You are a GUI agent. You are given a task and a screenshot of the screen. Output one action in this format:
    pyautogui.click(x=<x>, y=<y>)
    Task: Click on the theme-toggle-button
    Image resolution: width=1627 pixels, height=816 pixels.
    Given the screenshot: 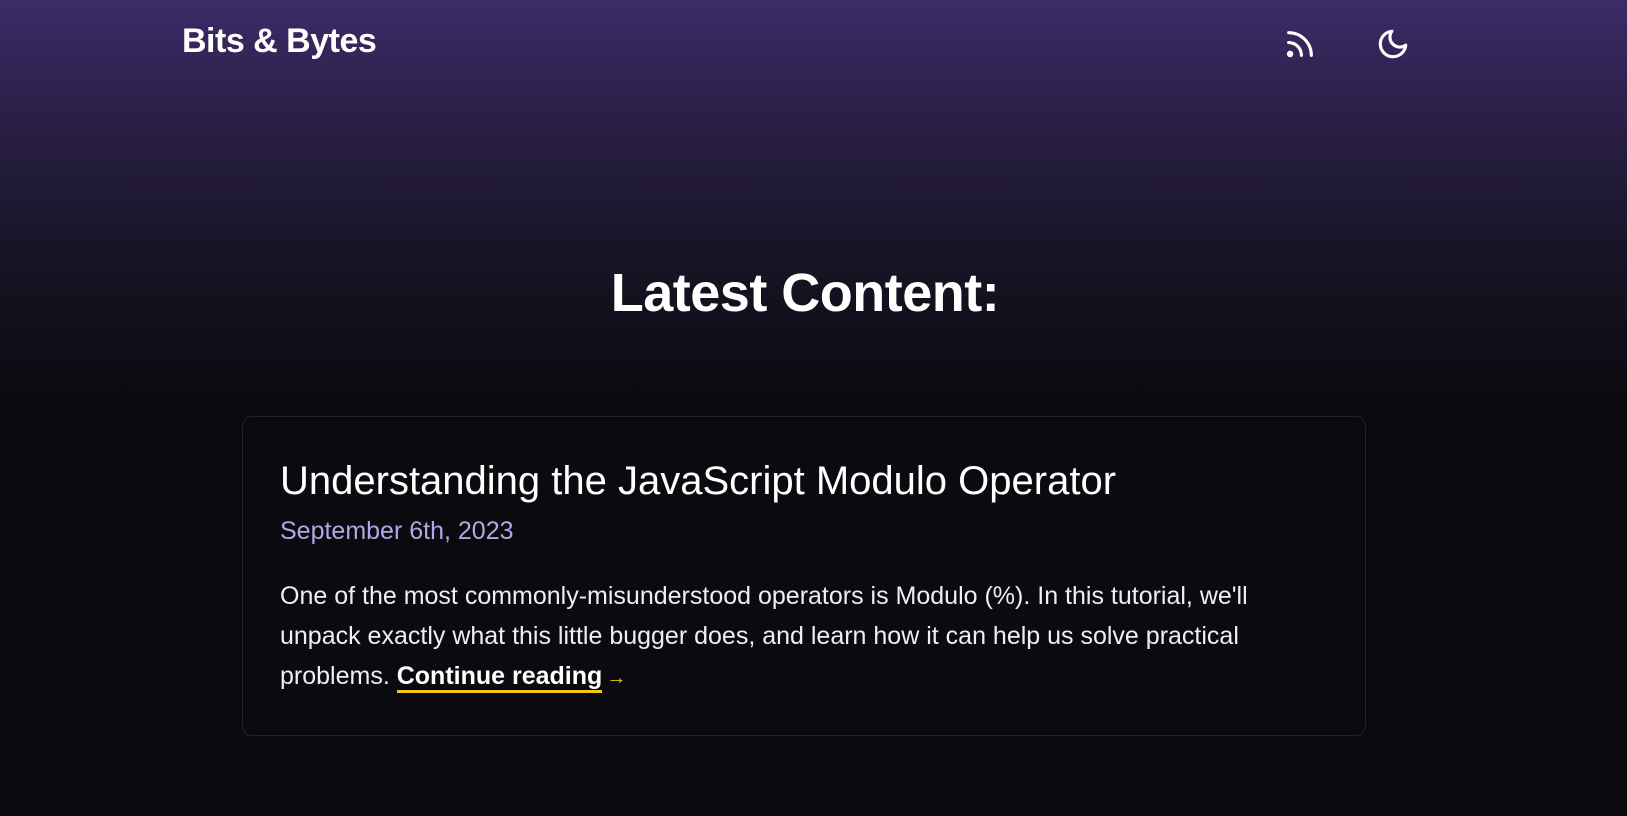 What is the action you would take?
    pyautogui.click(x=1393, y=44)
    